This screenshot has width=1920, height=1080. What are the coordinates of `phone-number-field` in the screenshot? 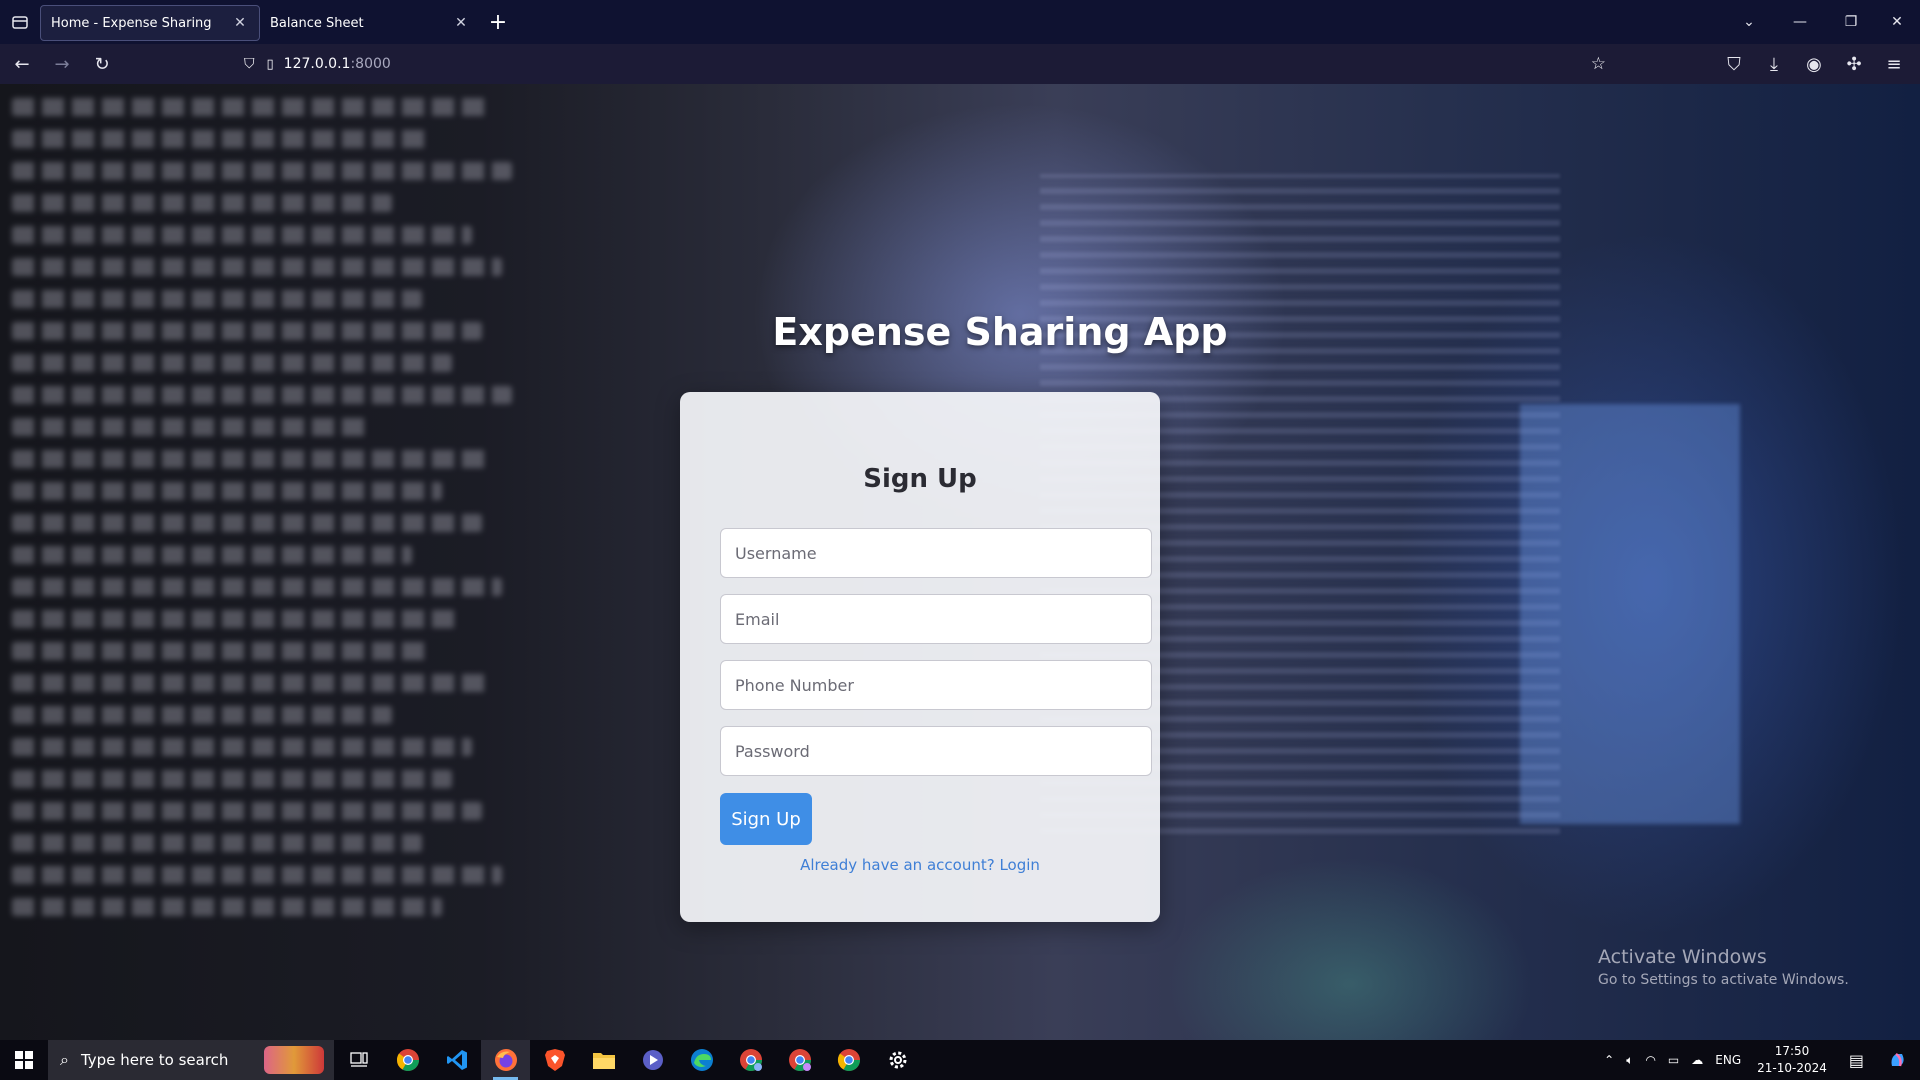 It's located at (936, 685).